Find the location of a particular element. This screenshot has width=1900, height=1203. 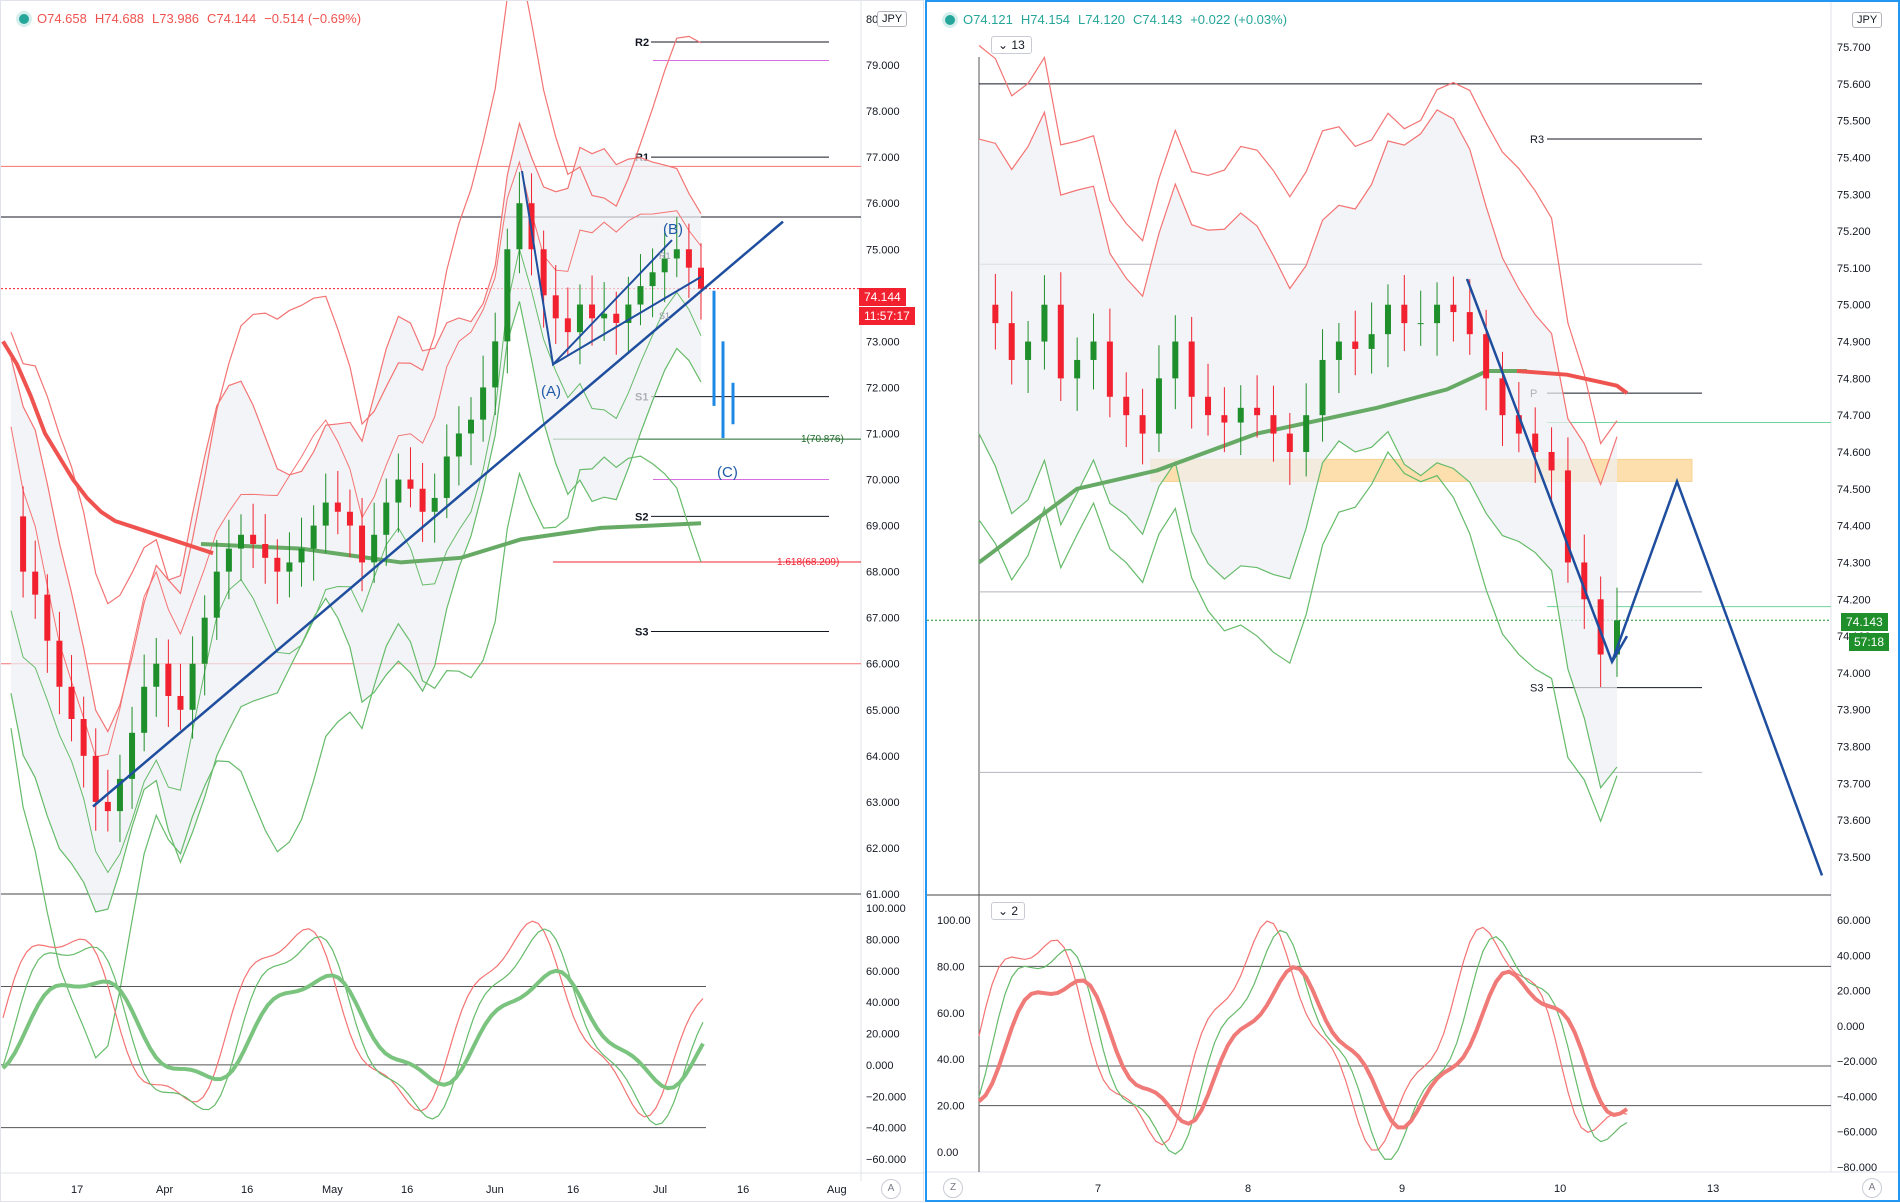

right-osc-left-tick: 0.00 is located at coordinates (947, 1153).